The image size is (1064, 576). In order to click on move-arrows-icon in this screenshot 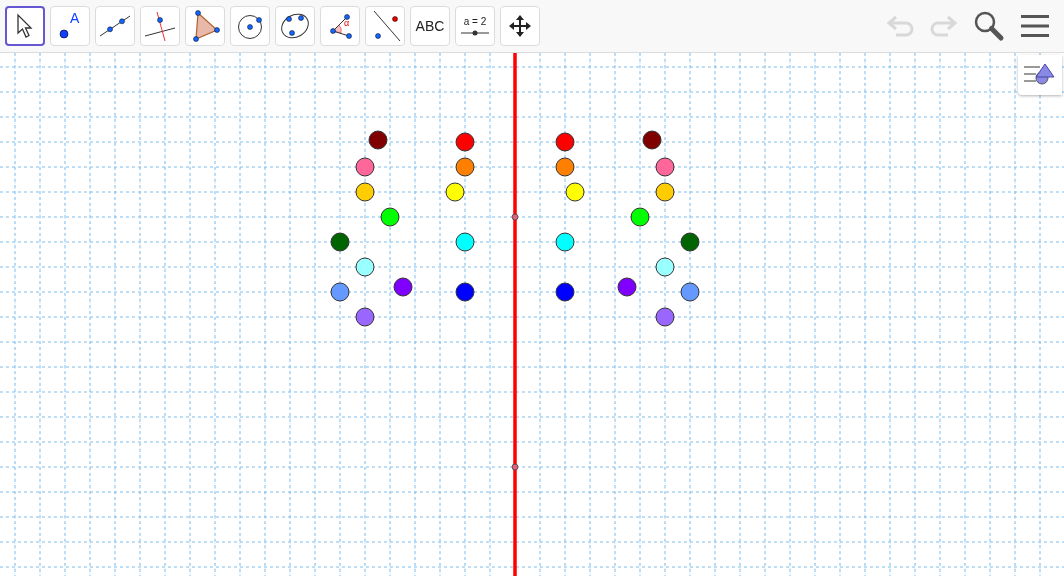, I will do `click(520, 26)`.